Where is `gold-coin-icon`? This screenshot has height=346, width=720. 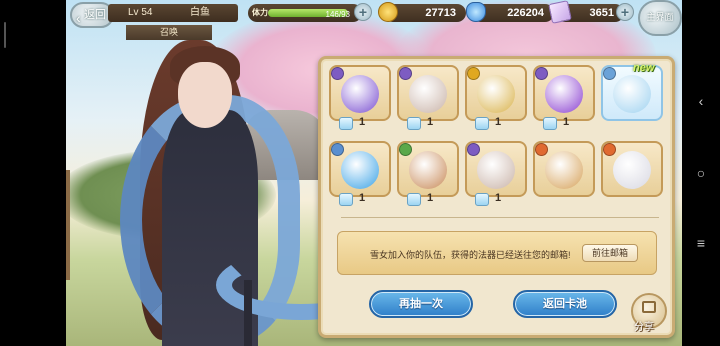
gold-coin-icon is located at coordinates (388, 12).